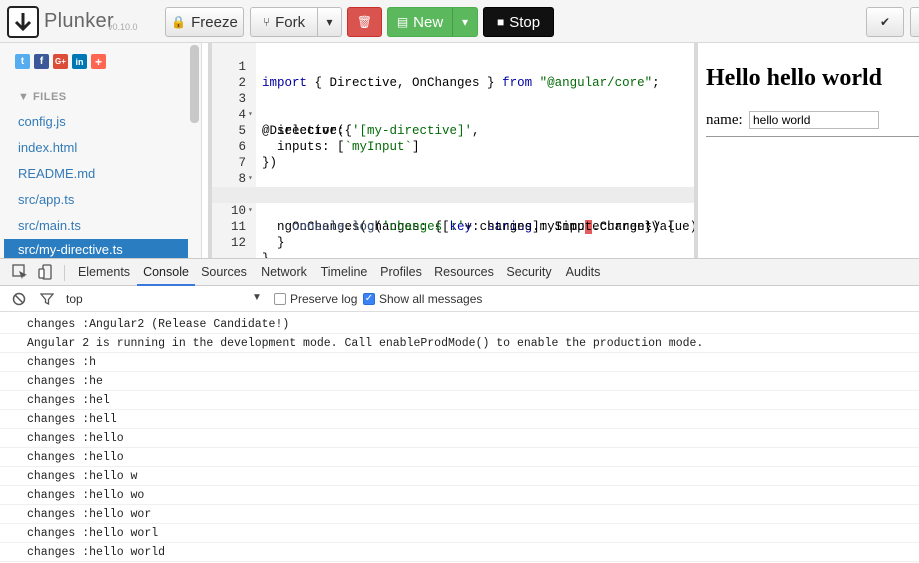  What do you see at coordinates (96, 248) in the screenshot?
I see `file-item-active: src/my-directive.ts` at bounding box center [96, 248].